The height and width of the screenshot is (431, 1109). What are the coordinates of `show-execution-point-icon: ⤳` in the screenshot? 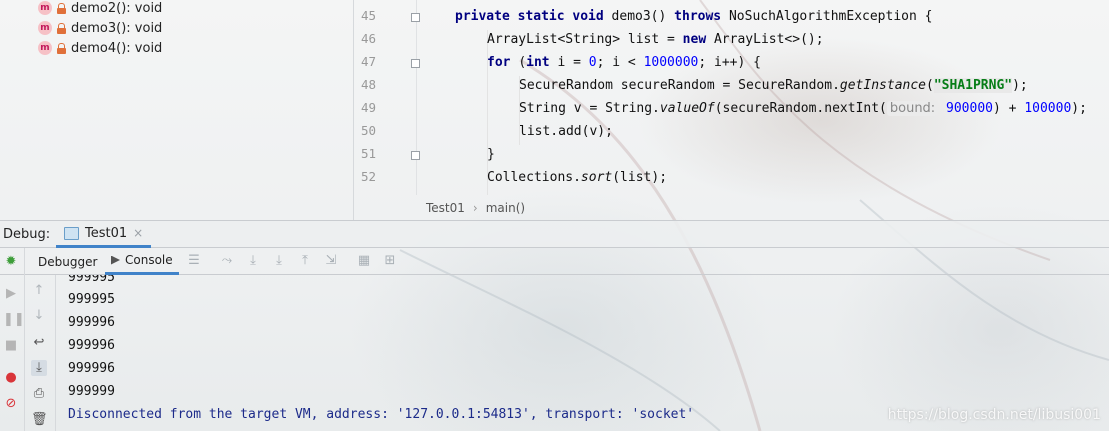 It's located at (227, 261).